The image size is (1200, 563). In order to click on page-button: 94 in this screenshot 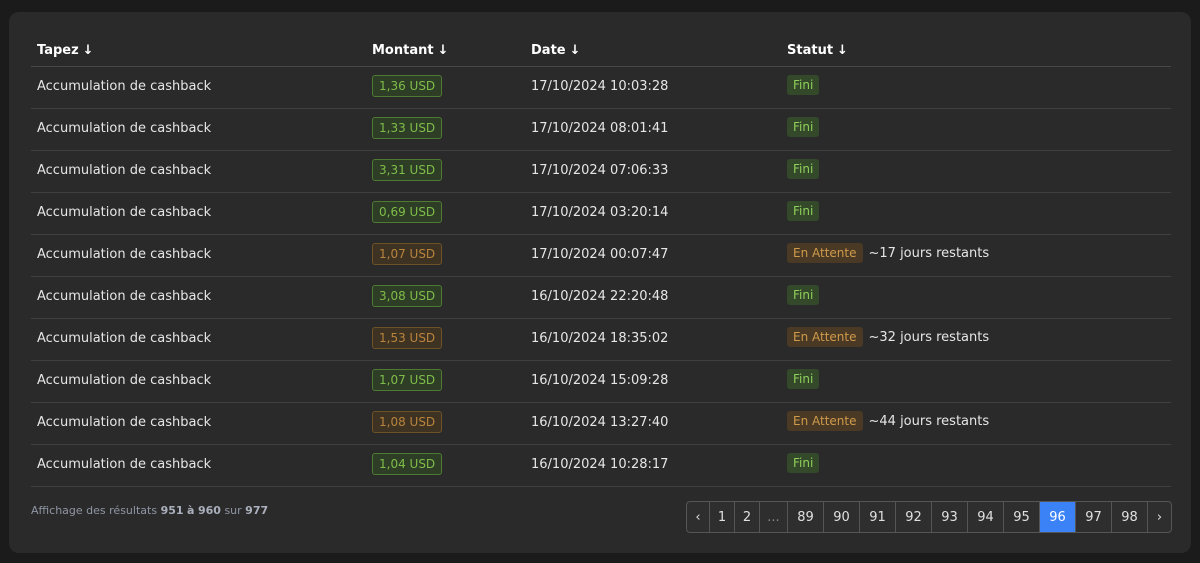, I will do `click(986, 517)`.